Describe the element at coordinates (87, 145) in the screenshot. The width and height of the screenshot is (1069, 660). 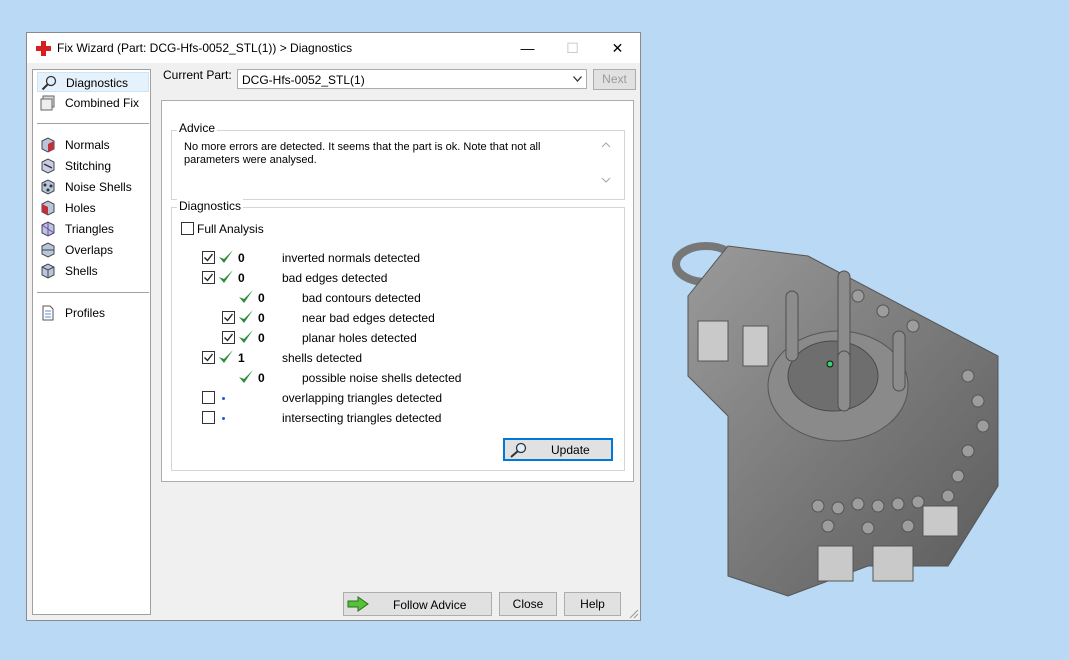
I see `sidebar-item-label: Normals` at that location.